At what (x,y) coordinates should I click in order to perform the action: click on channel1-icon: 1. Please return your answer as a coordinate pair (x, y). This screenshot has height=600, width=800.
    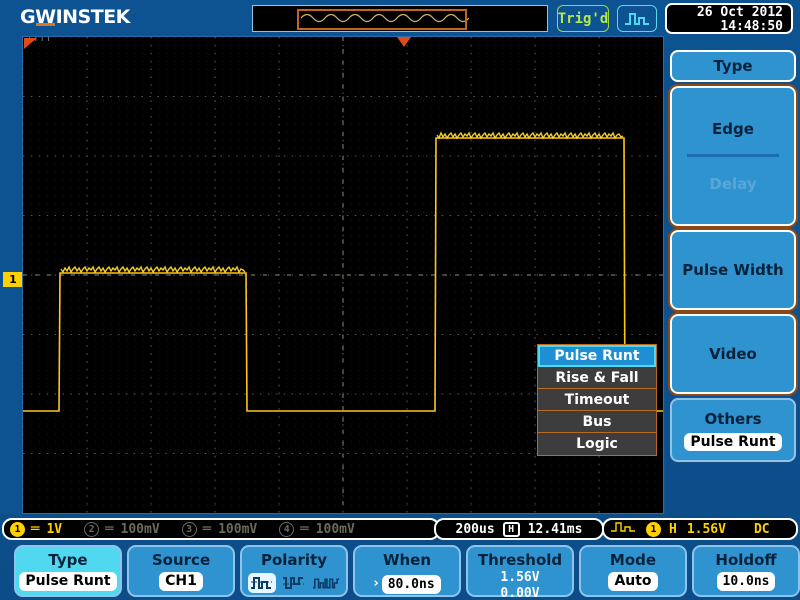
    Looking at the image, I should click on (17, 529).